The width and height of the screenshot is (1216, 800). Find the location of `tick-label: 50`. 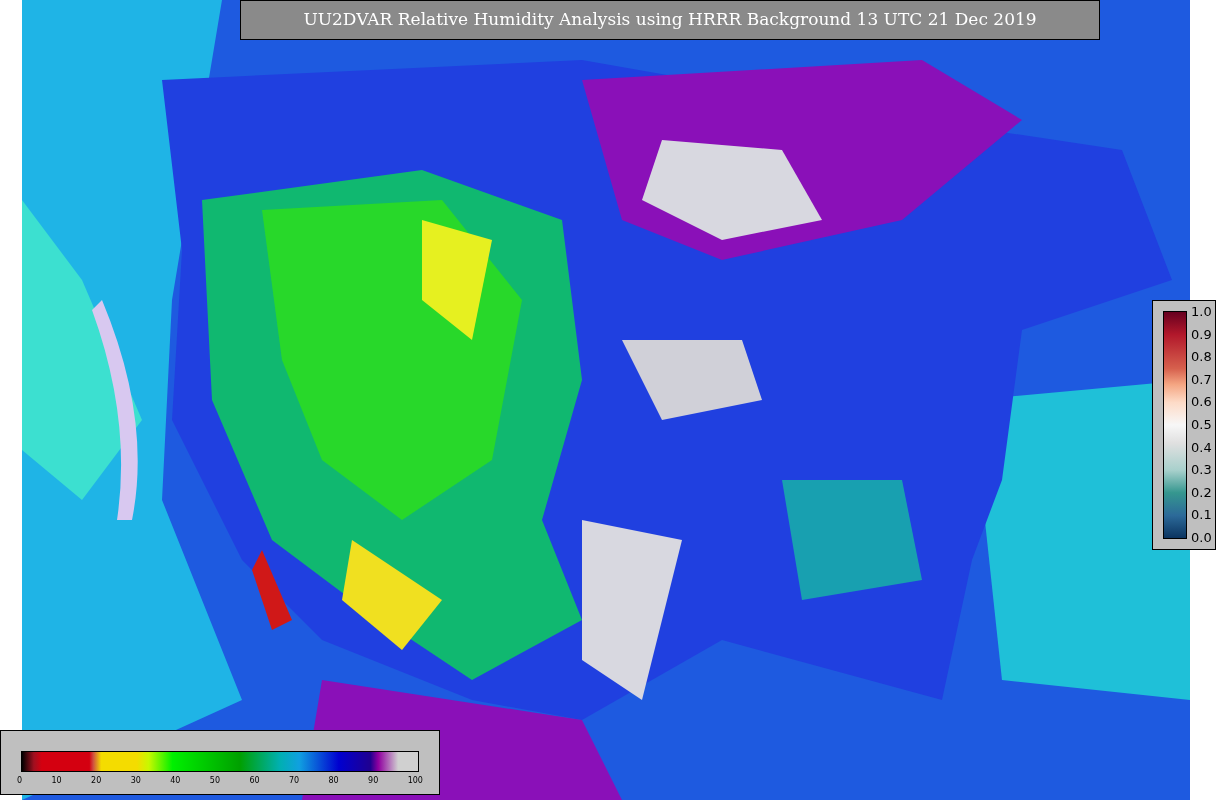

tick-label: 50 is located at coordinates (214, 781).